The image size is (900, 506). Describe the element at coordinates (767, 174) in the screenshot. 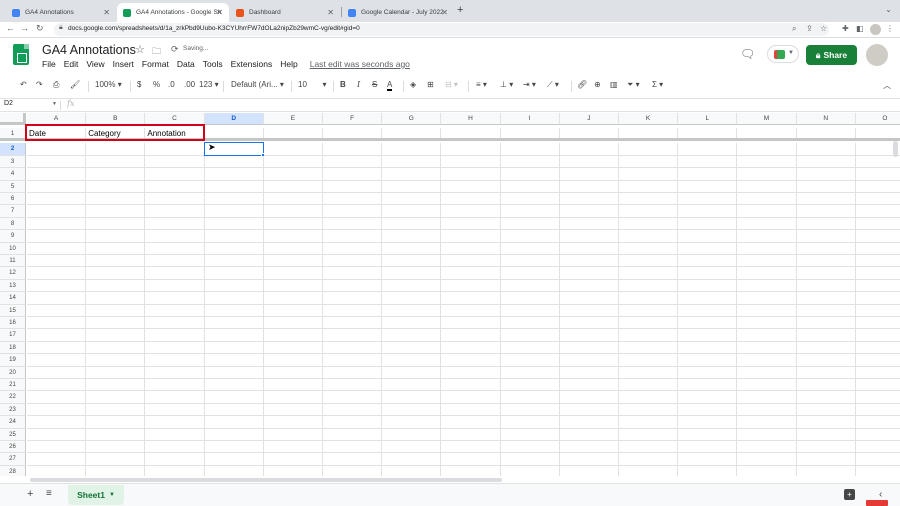

I see `cell-m4` at that location.